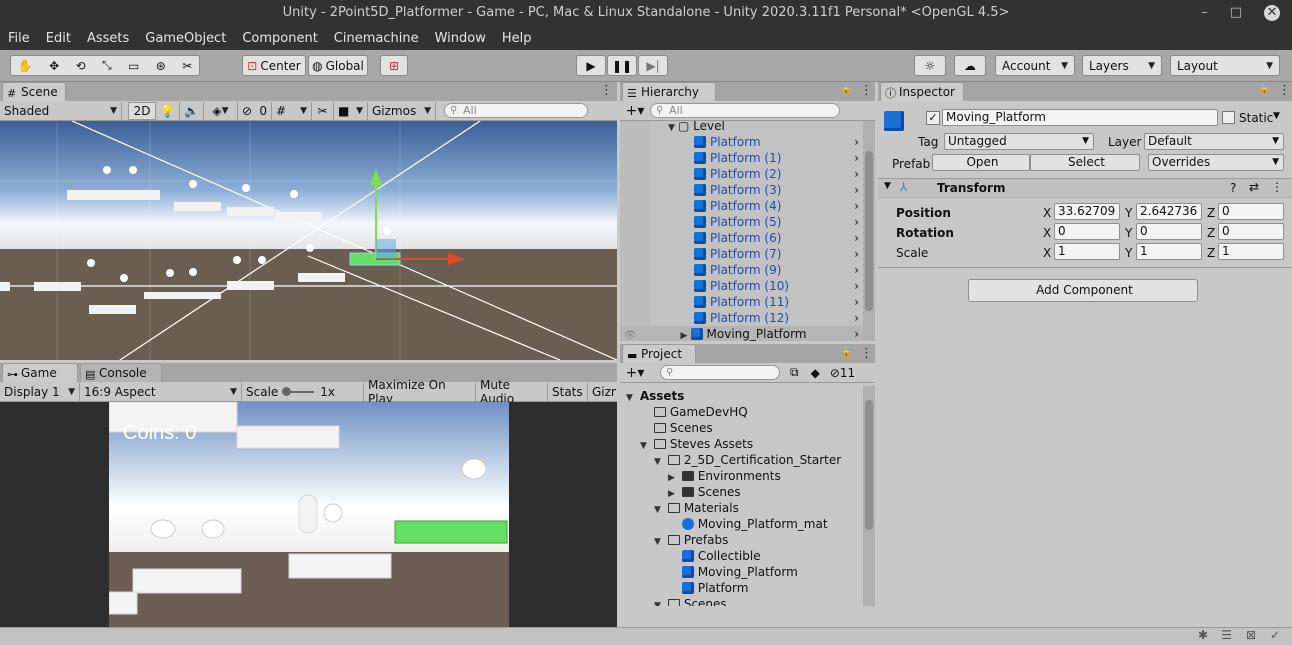 The image size is (1292, 645). What do you see at coordinates (741, 222) in the screenshot?
I see `hierarchy-item: Platform (5) ›` at bounding box center [741, 222].